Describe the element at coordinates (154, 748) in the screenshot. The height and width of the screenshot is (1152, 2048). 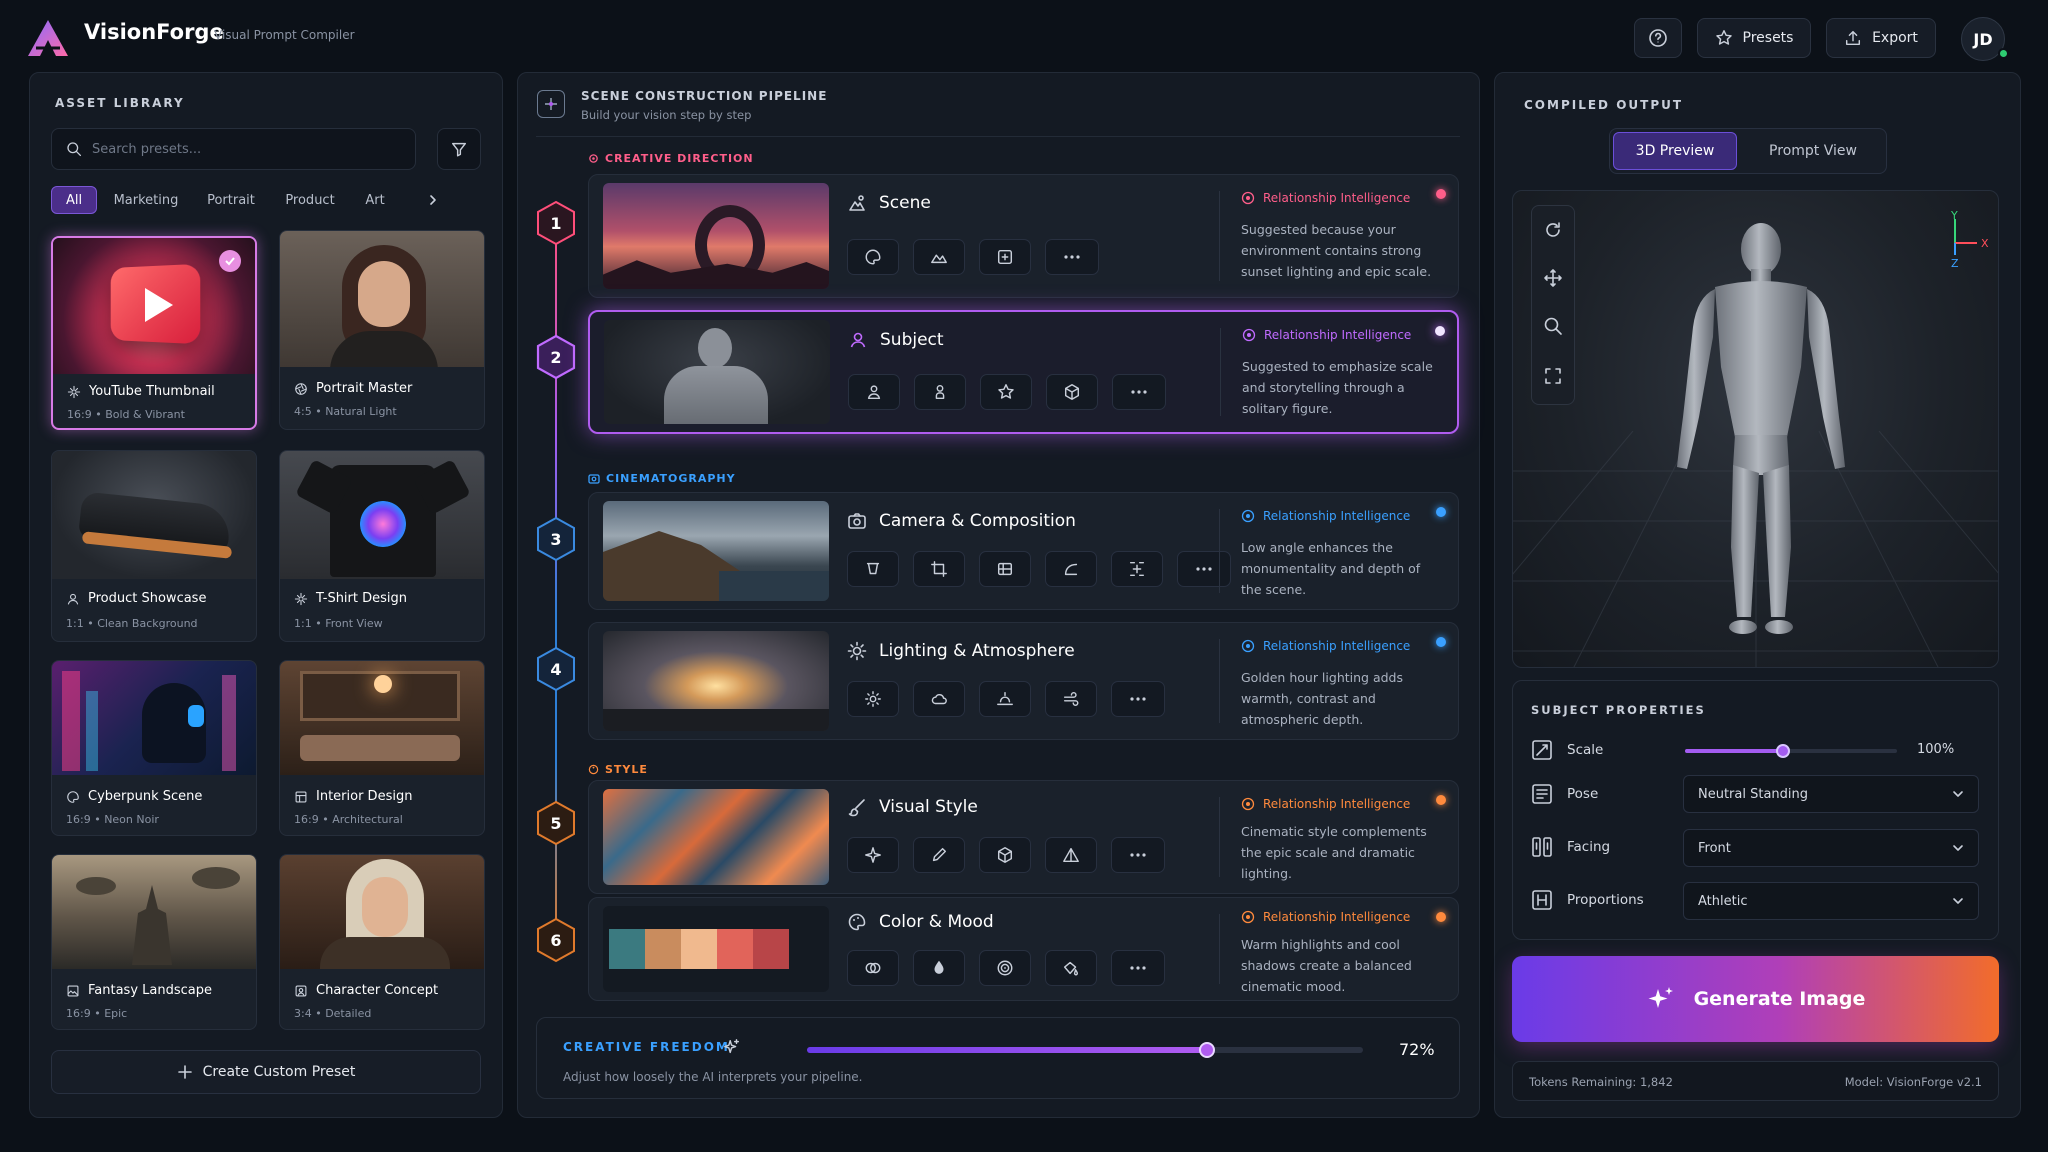
I see `preset-card-cyberpunk-scene: Cyberpunk Scene 16:9 • Neon Noir` at that location.